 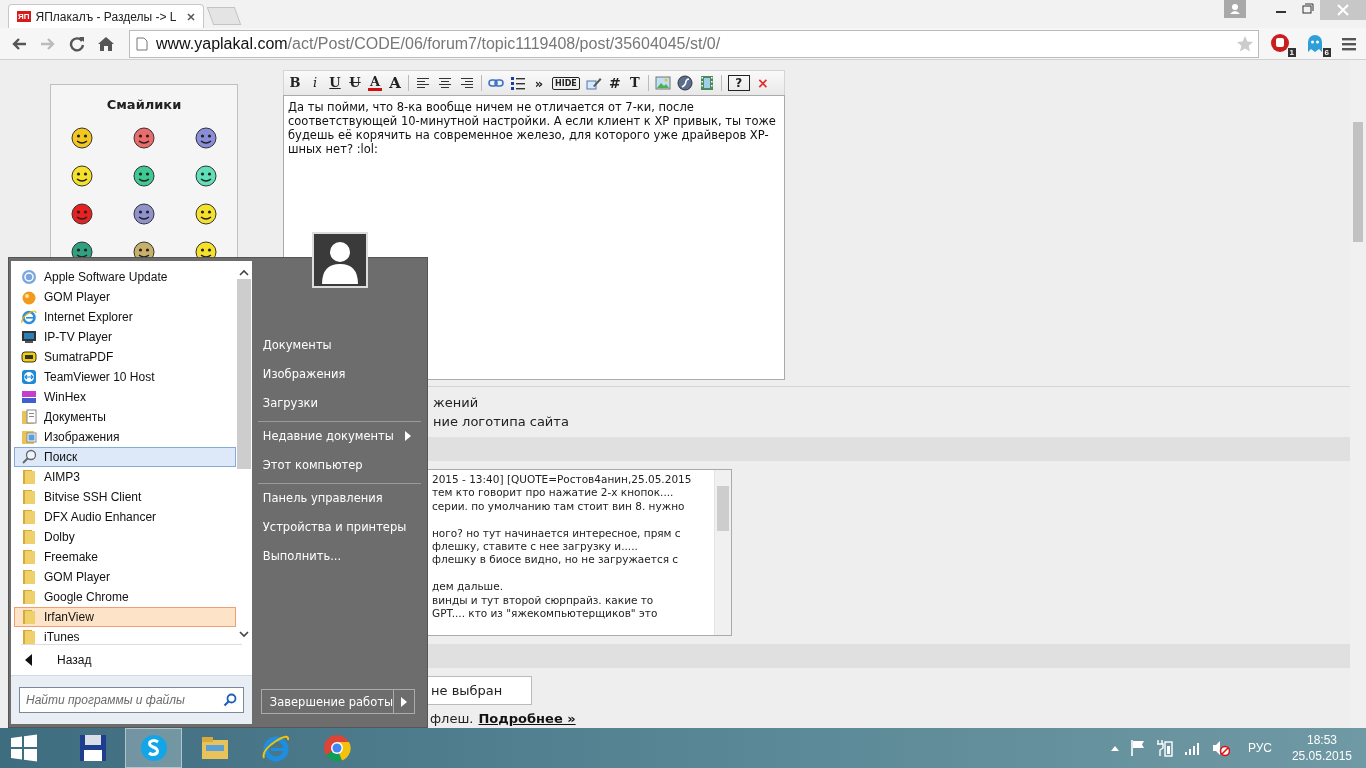 What do you see at coordinates (395, 83) in the screenshot?
I see `font-size-button: A` at bounding box center [395, 83].